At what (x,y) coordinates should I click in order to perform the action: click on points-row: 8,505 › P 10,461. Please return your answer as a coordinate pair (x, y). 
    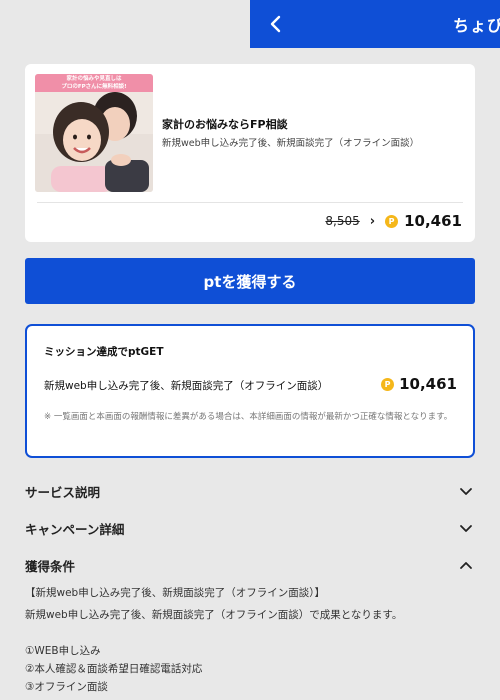
    Looking at the image, I should click on (393, 221).